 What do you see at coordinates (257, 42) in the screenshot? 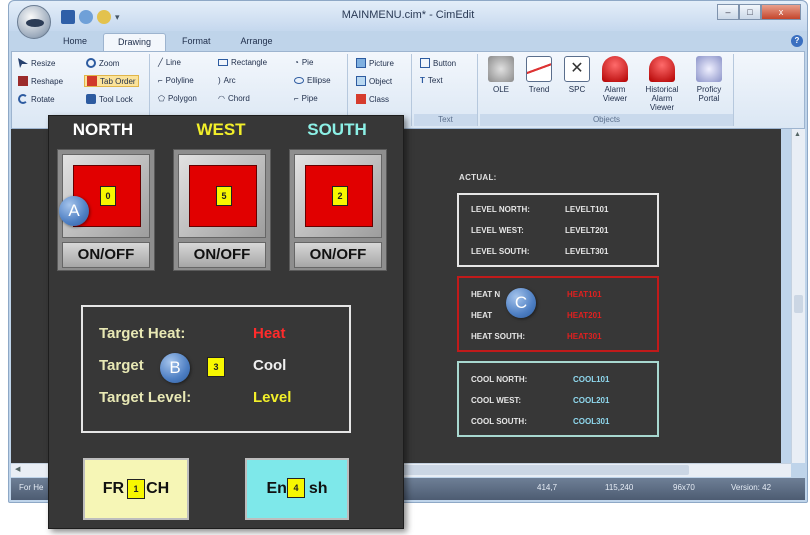
I see `tab-arrange: Arrange` at bounding box center [257, 42].